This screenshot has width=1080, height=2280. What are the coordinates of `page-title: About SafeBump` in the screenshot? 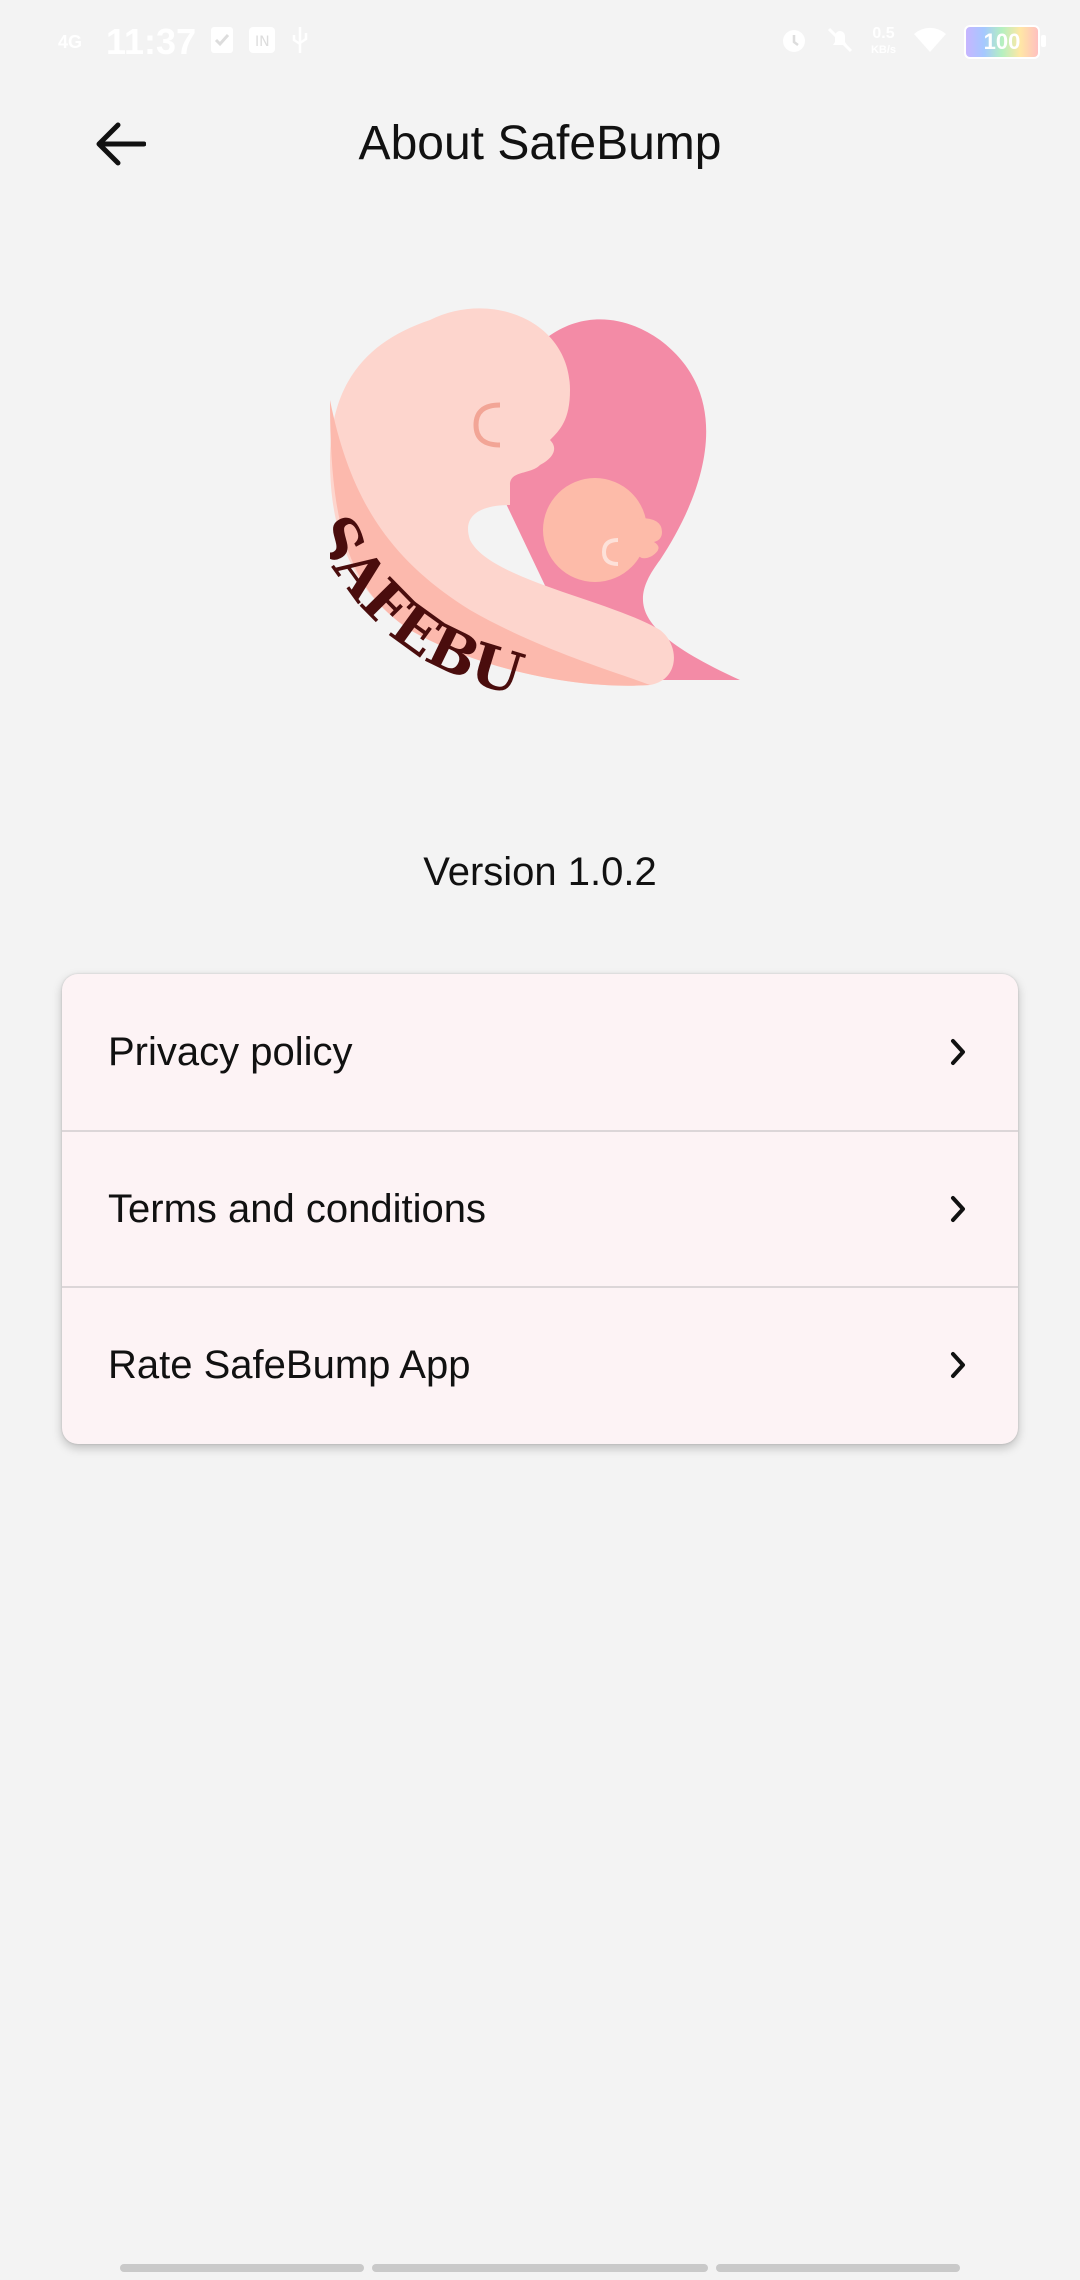 It's located at (540, 143).